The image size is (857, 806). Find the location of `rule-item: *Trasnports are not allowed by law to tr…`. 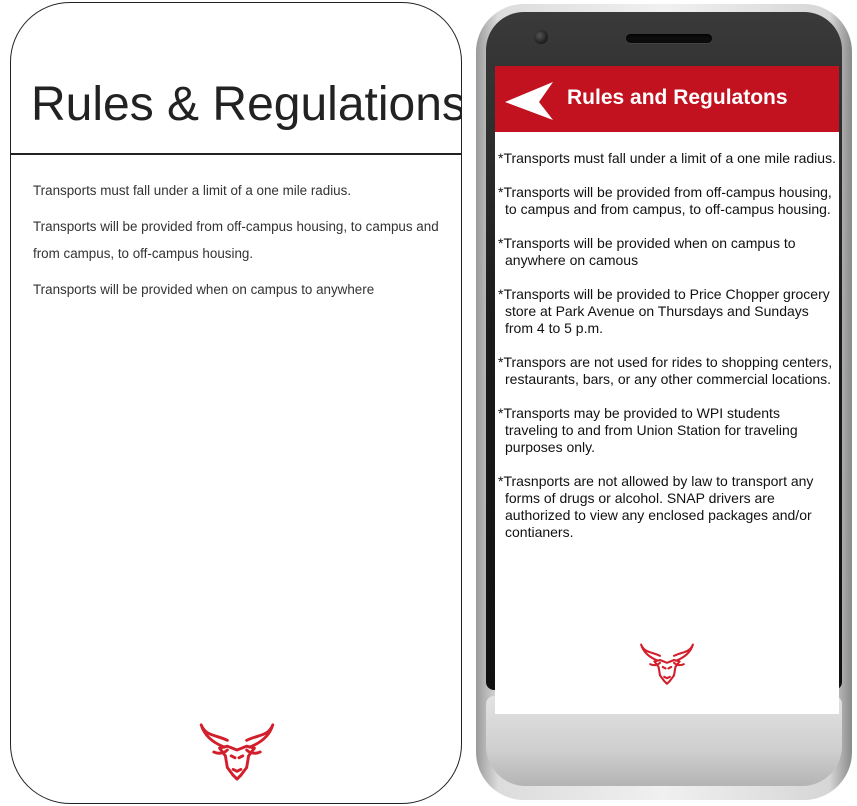

rule-item: *Trasnports are not allowed by law to tr… is located at coordinates (656, 506).